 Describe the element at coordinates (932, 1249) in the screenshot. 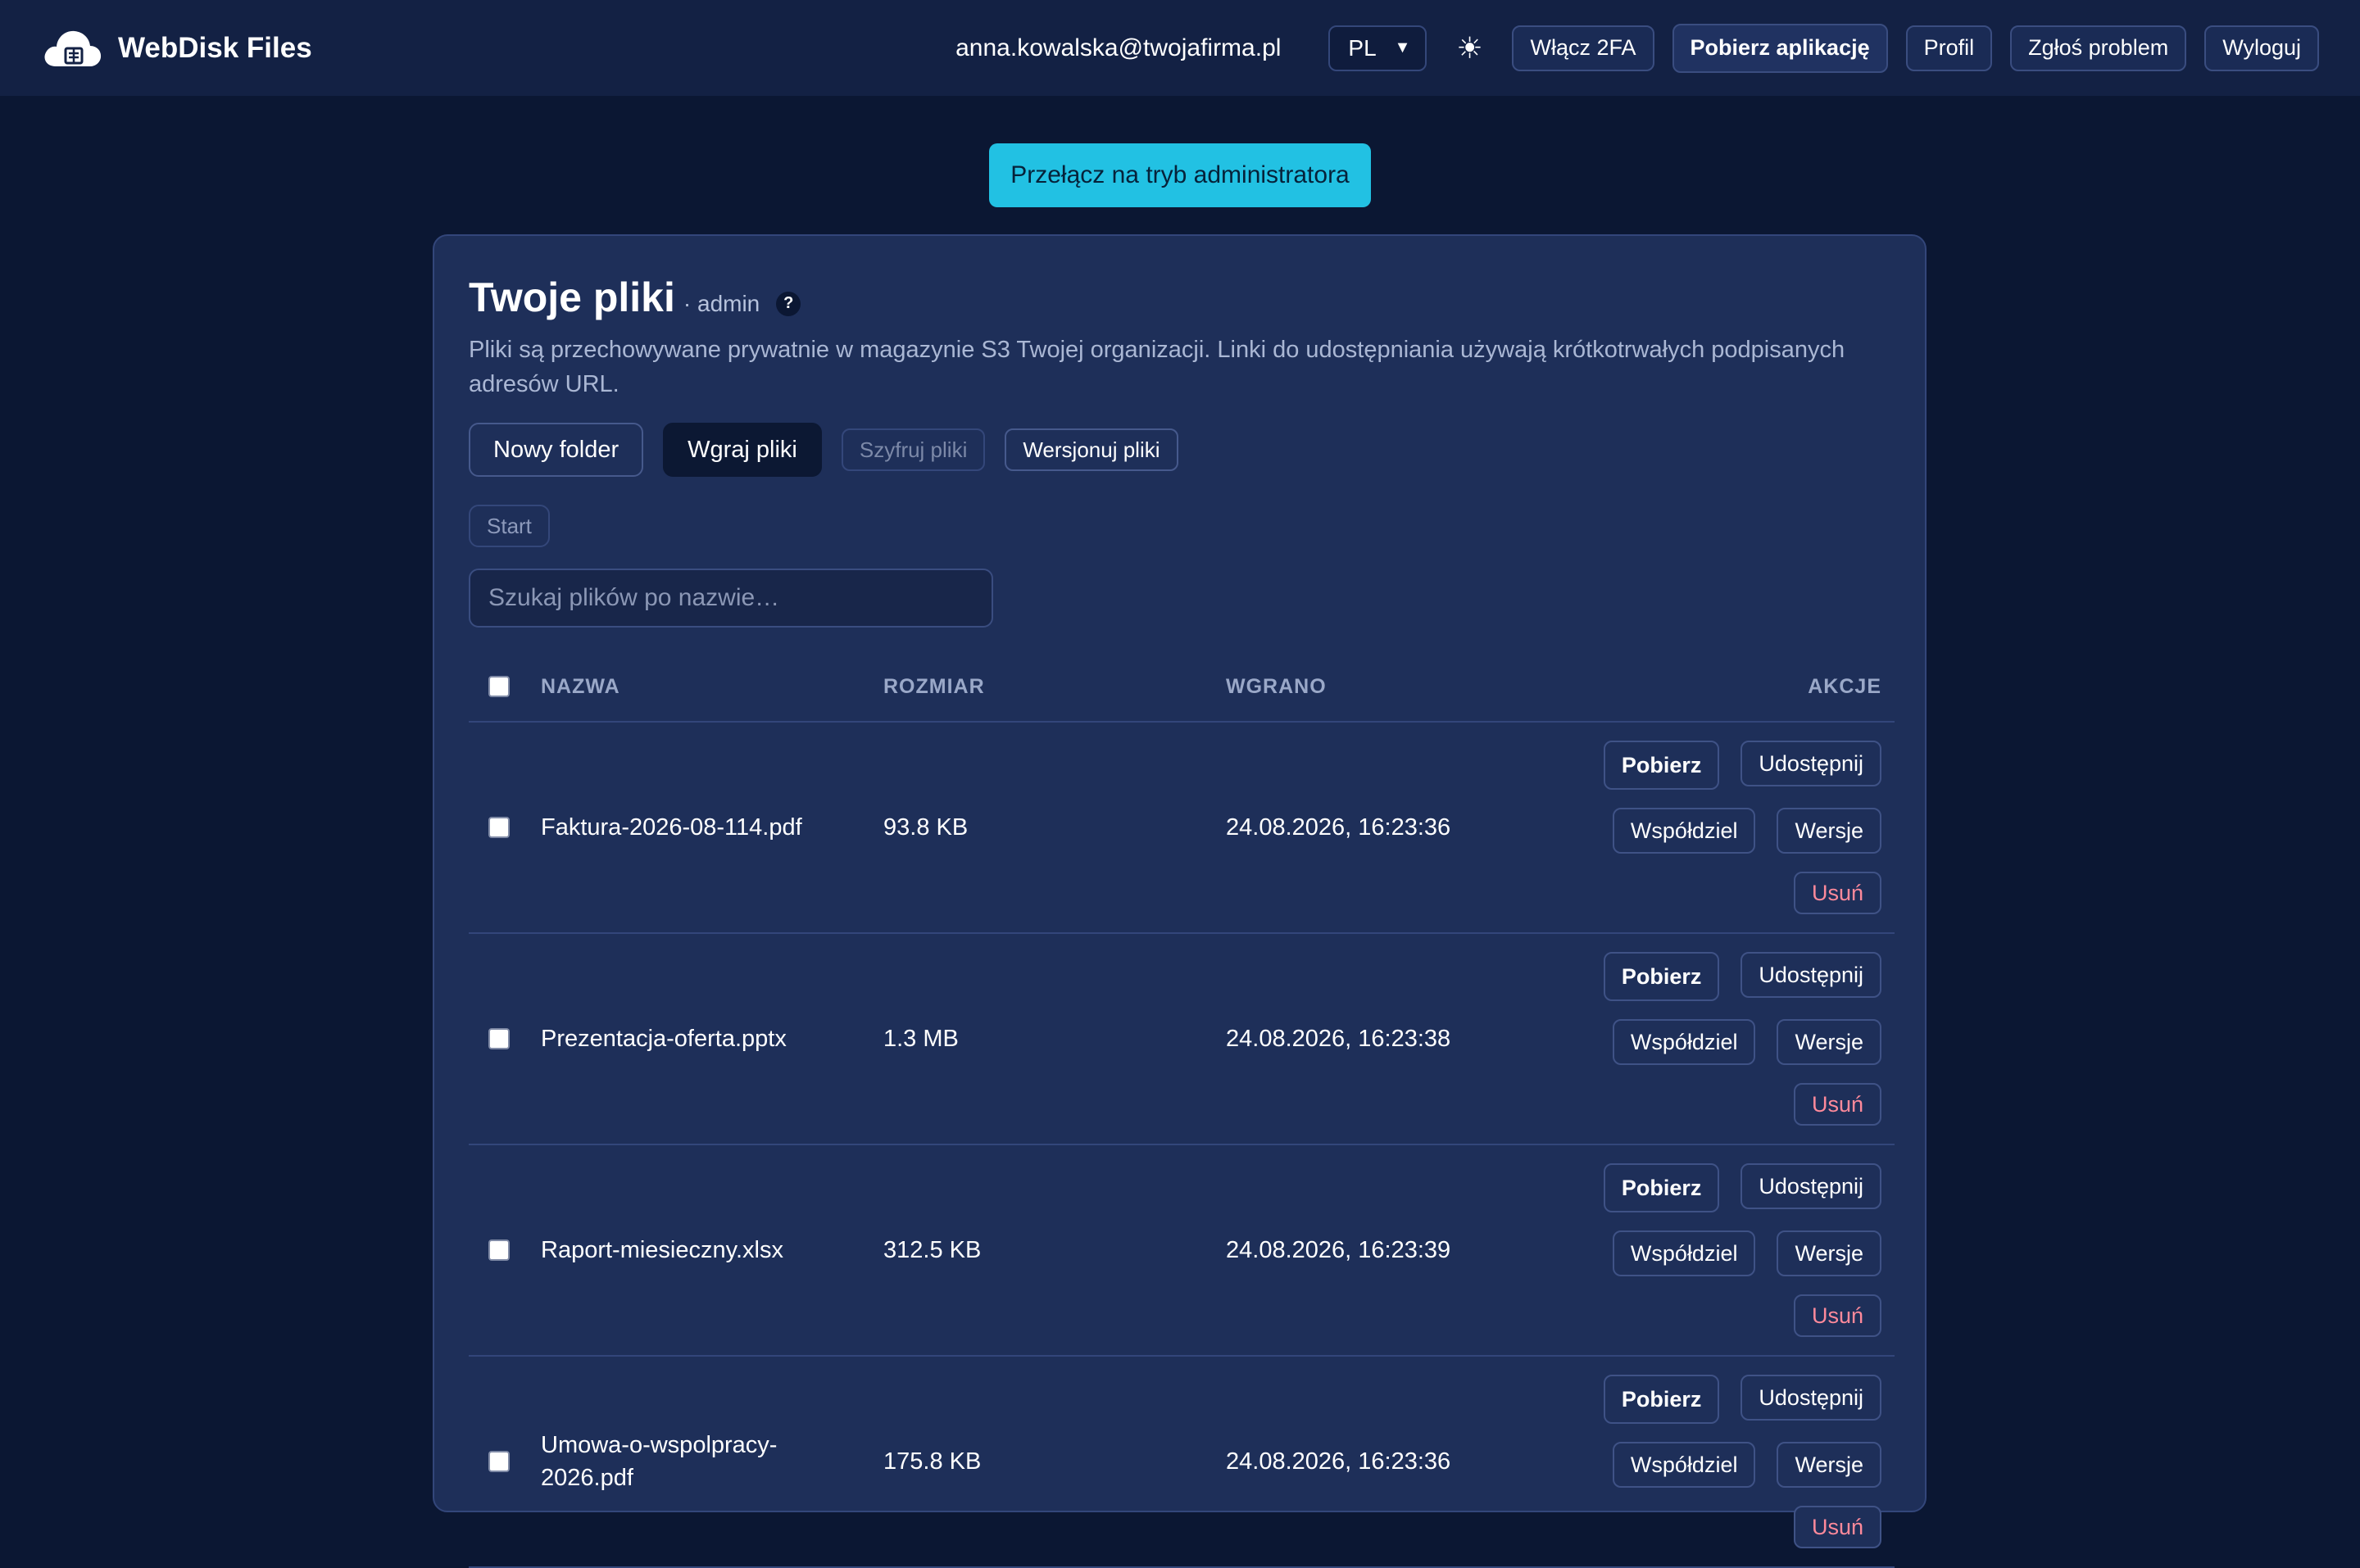

I see `file-size: 312.5 KB` at that location.